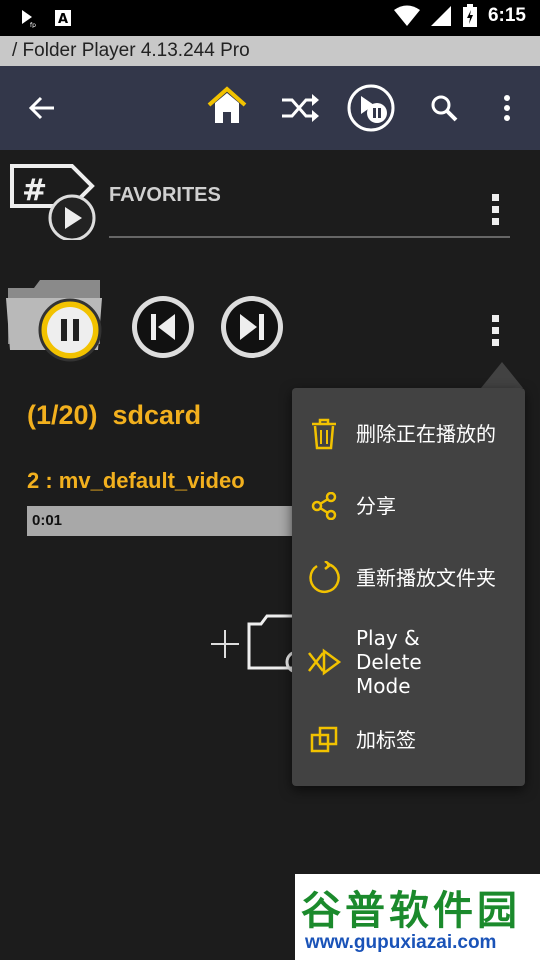 Image resolution: width=540 pixels, height=960 pixels. Describe the element at coordinates (29, 19) in the screenshot. I see `play-small-icon: fp` at that location.